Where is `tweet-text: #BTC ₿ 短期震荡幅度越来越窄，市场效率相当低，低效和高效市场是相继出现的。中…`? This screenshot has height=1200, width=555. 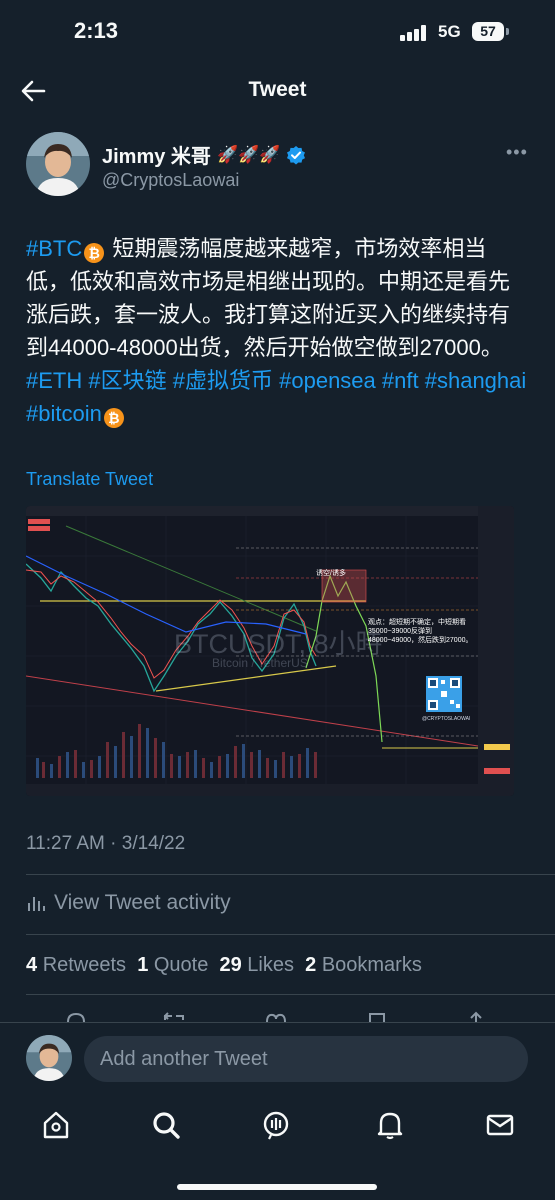
tweet-text: #BTC ₿ 短期震荡幅度越来越窄，市场效率相当低，低效和高效市场是相继出现的。中… is located at coordinates (278, 331).